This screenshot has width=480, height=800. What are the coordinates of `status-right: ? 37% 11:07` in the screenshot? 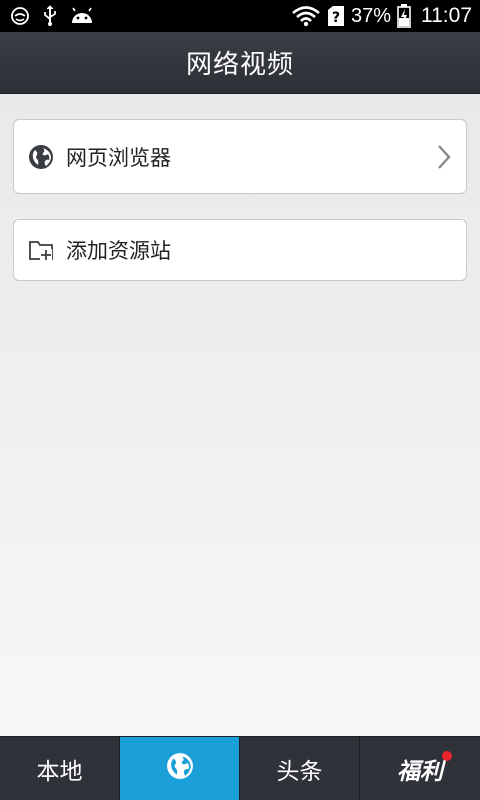 It's located at (381, 16).